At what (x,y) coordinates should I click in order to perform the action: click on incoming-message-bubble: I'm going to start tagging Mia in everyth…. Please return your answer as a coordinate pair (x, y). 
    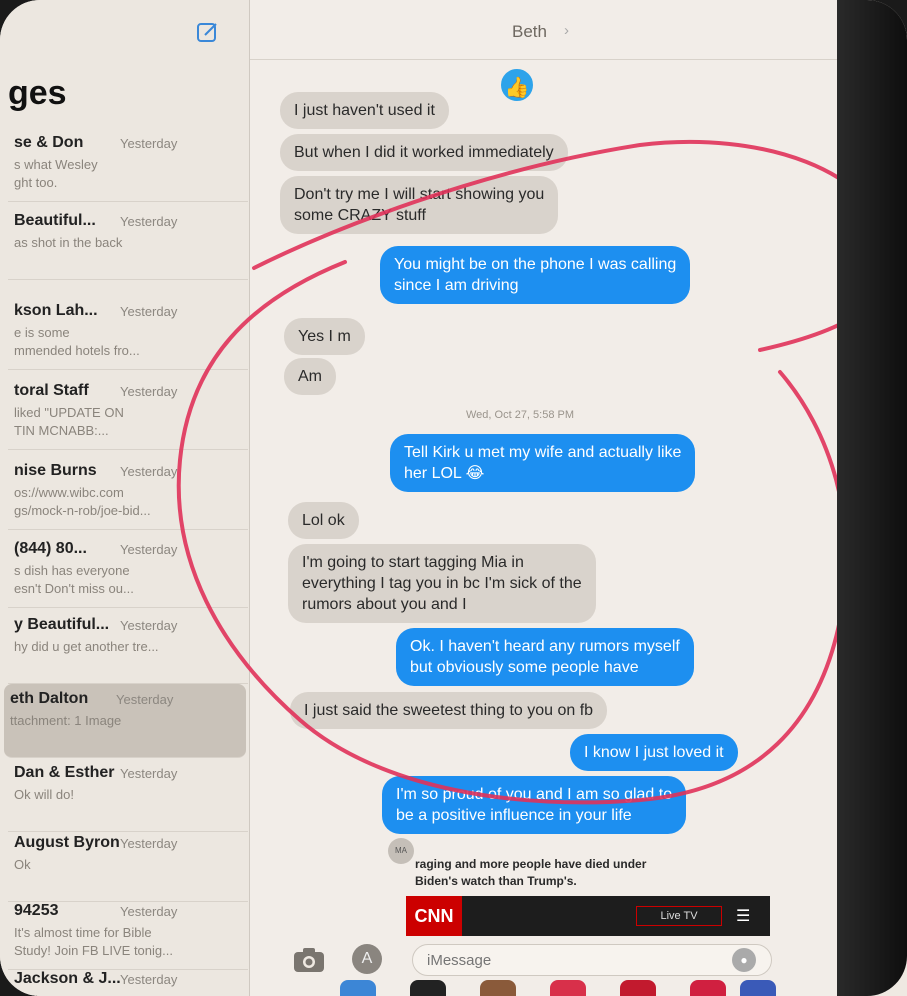
    Looking at the image, I should click on (442, 583).